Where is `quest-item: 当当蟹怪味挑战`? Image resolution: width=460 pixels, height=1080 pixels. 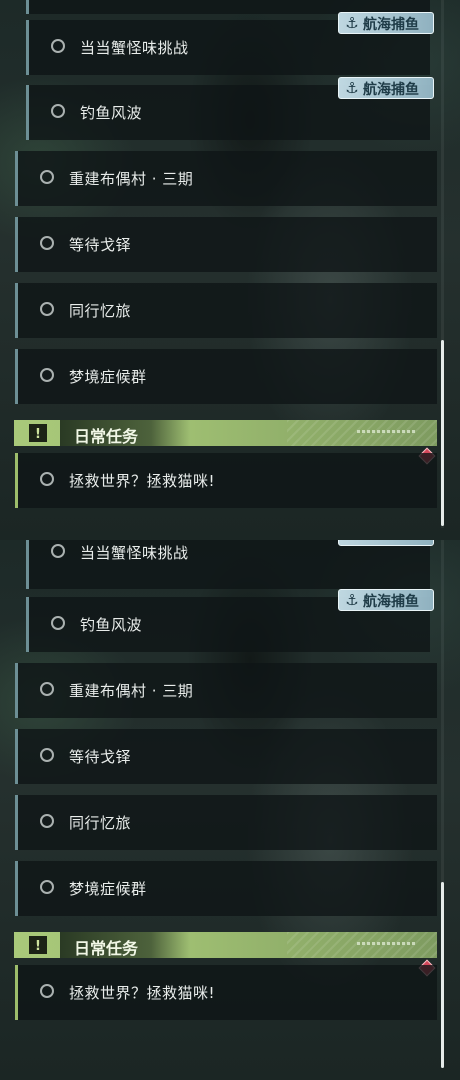 quest-item: 当当蟹怪味挑战 is located at coordinates (228, 564).